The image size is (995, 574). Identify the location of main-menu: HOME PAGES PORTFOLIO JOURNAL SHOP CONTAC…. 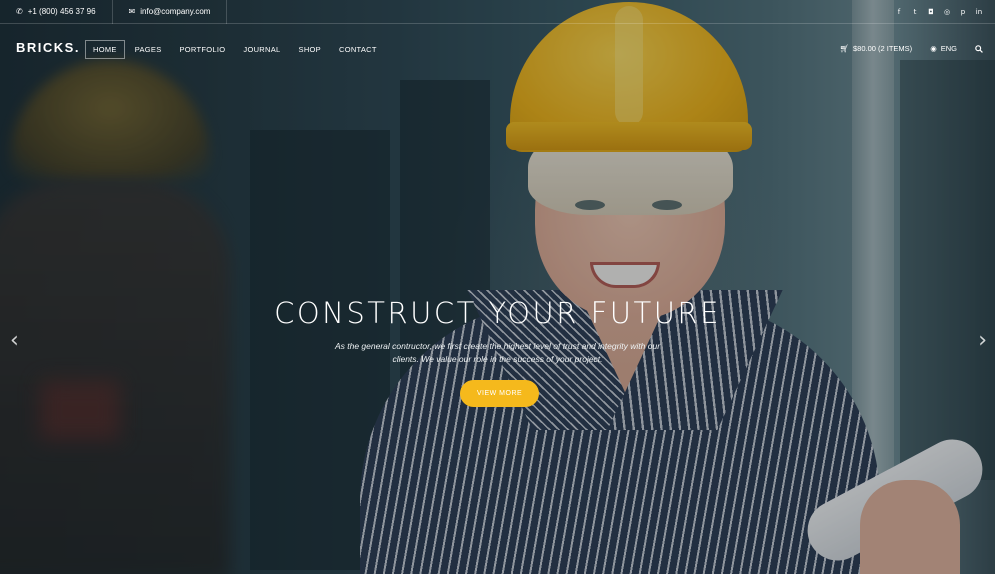
(235, 49).